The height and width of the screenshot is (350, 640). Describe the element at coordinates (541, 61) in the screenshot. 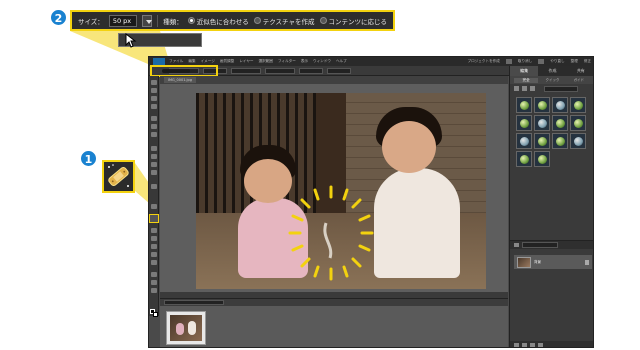

I see `redo-icon` at that location.